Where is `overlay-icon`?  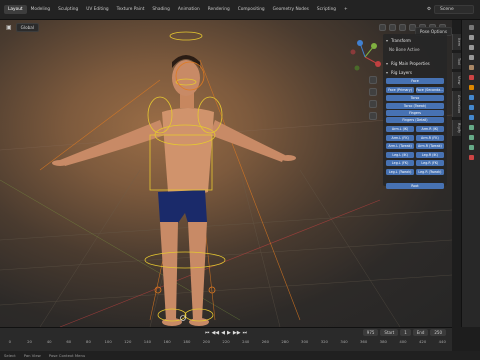
overlay-icon is located at coordinates (402, 27).